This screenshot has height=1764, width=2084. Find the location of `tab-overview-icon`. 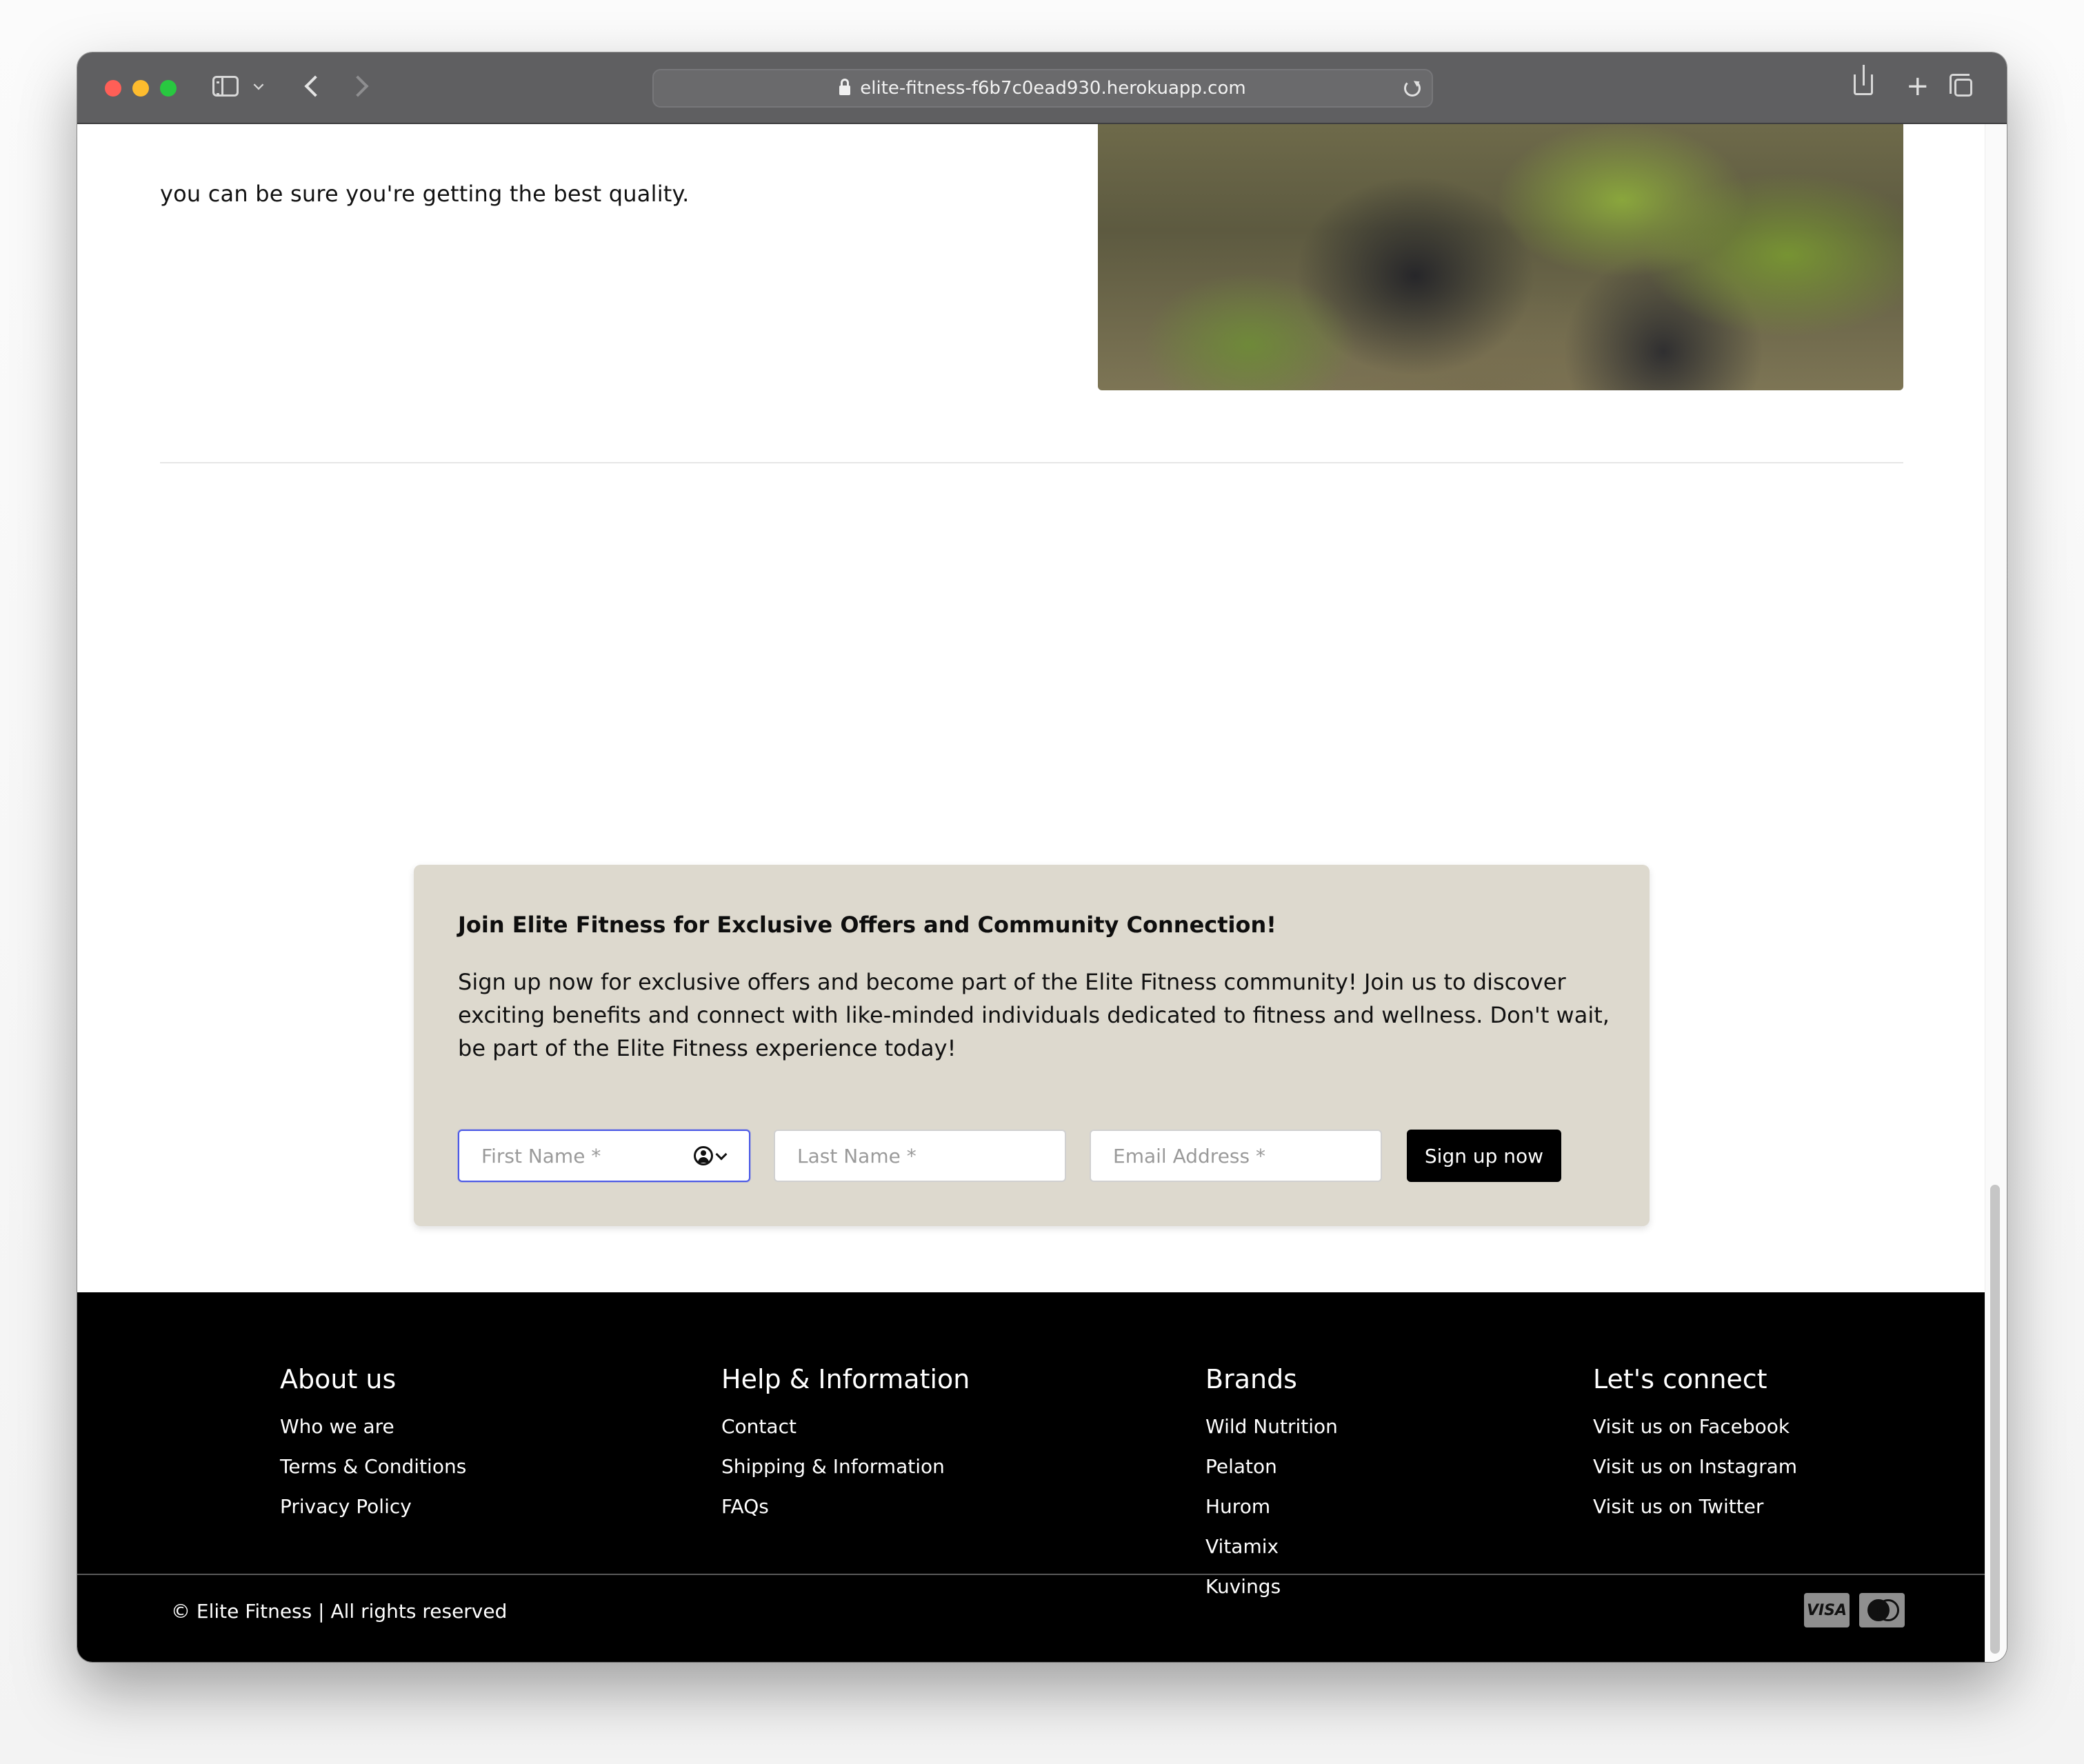

tab-overview-icon is located at coordinates (1961, 85).